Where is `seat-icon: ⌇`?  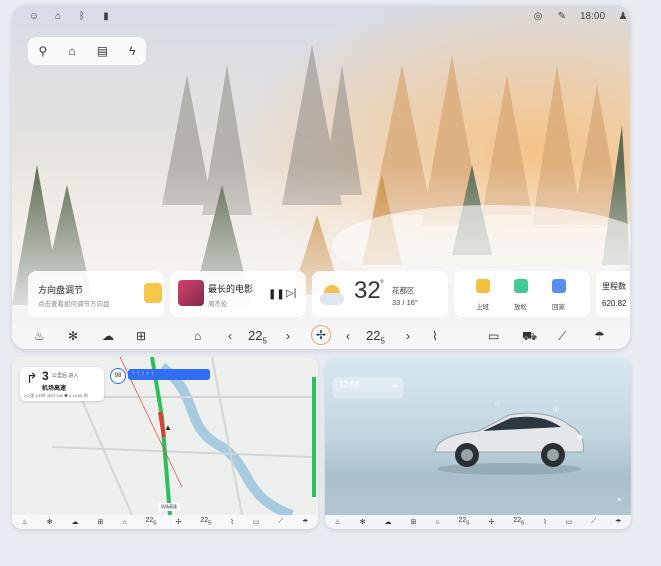 seat-icon: ⌇ is located at coordinates (435, 336).